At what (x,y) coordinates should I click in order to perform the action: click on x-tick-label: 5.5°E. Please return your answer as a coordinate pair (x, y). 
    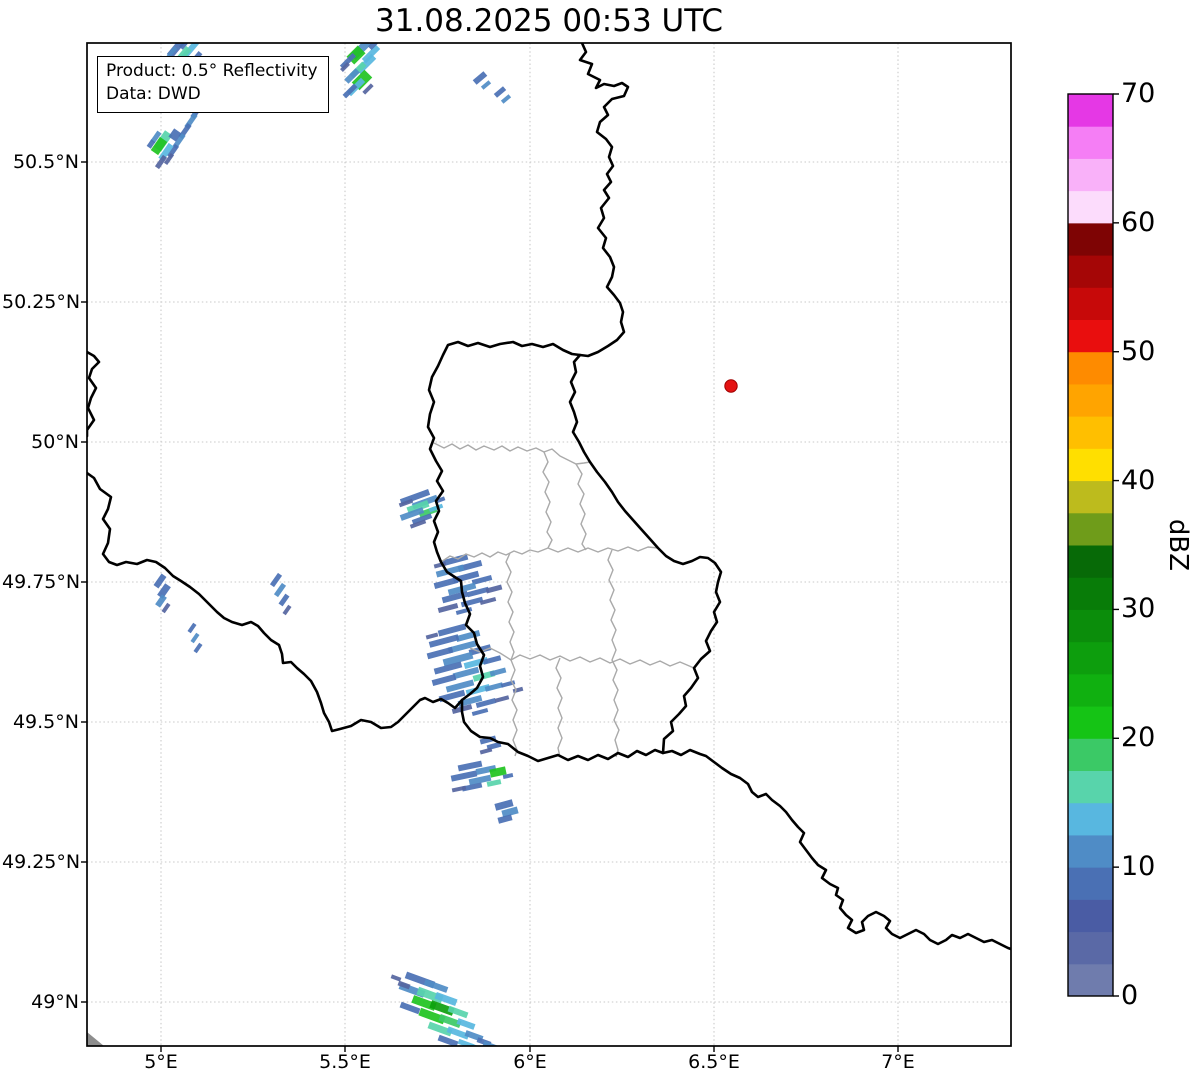
    Looking at the image, I should click on (345, 1062).